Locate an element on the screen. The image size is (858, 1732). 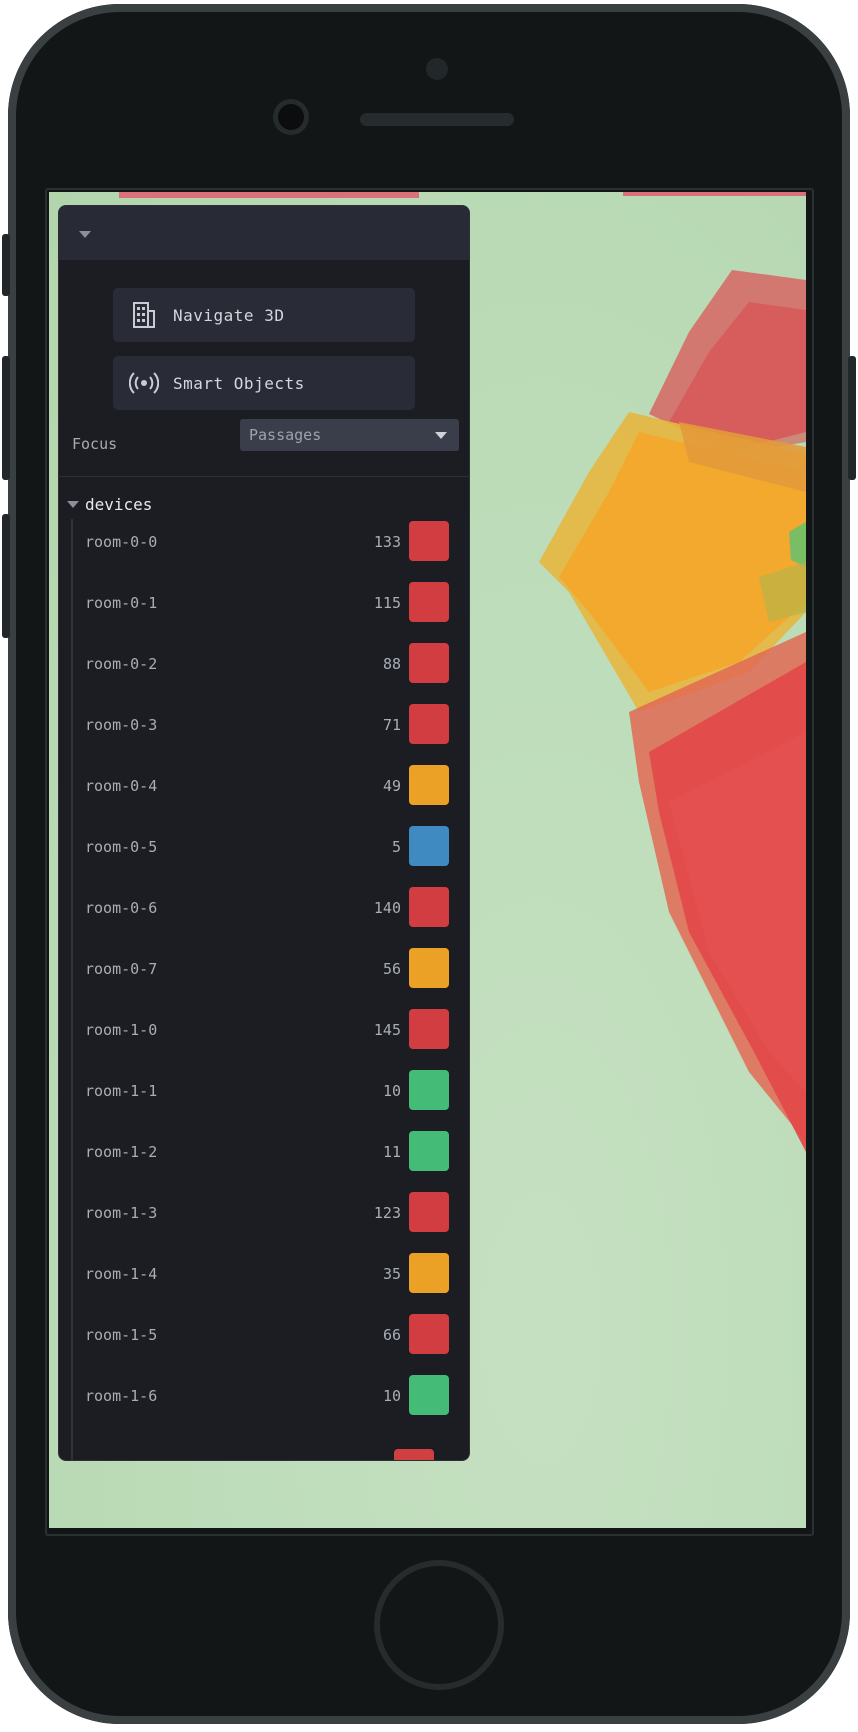
list-item: room-0-3 71 is located at coordinates (270, 724).